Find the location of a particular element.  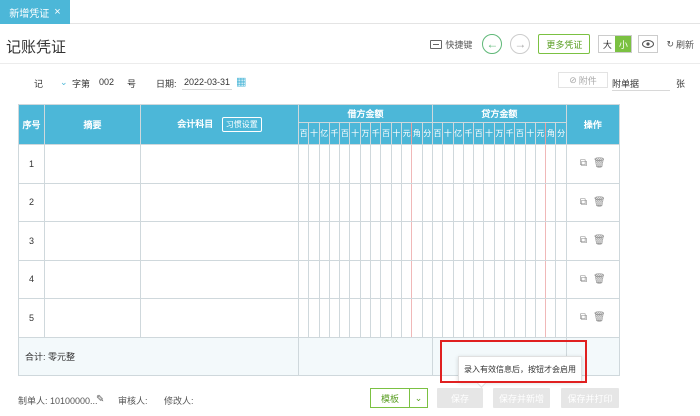

next-voucher-button: → is located at coordinates (520, 44).